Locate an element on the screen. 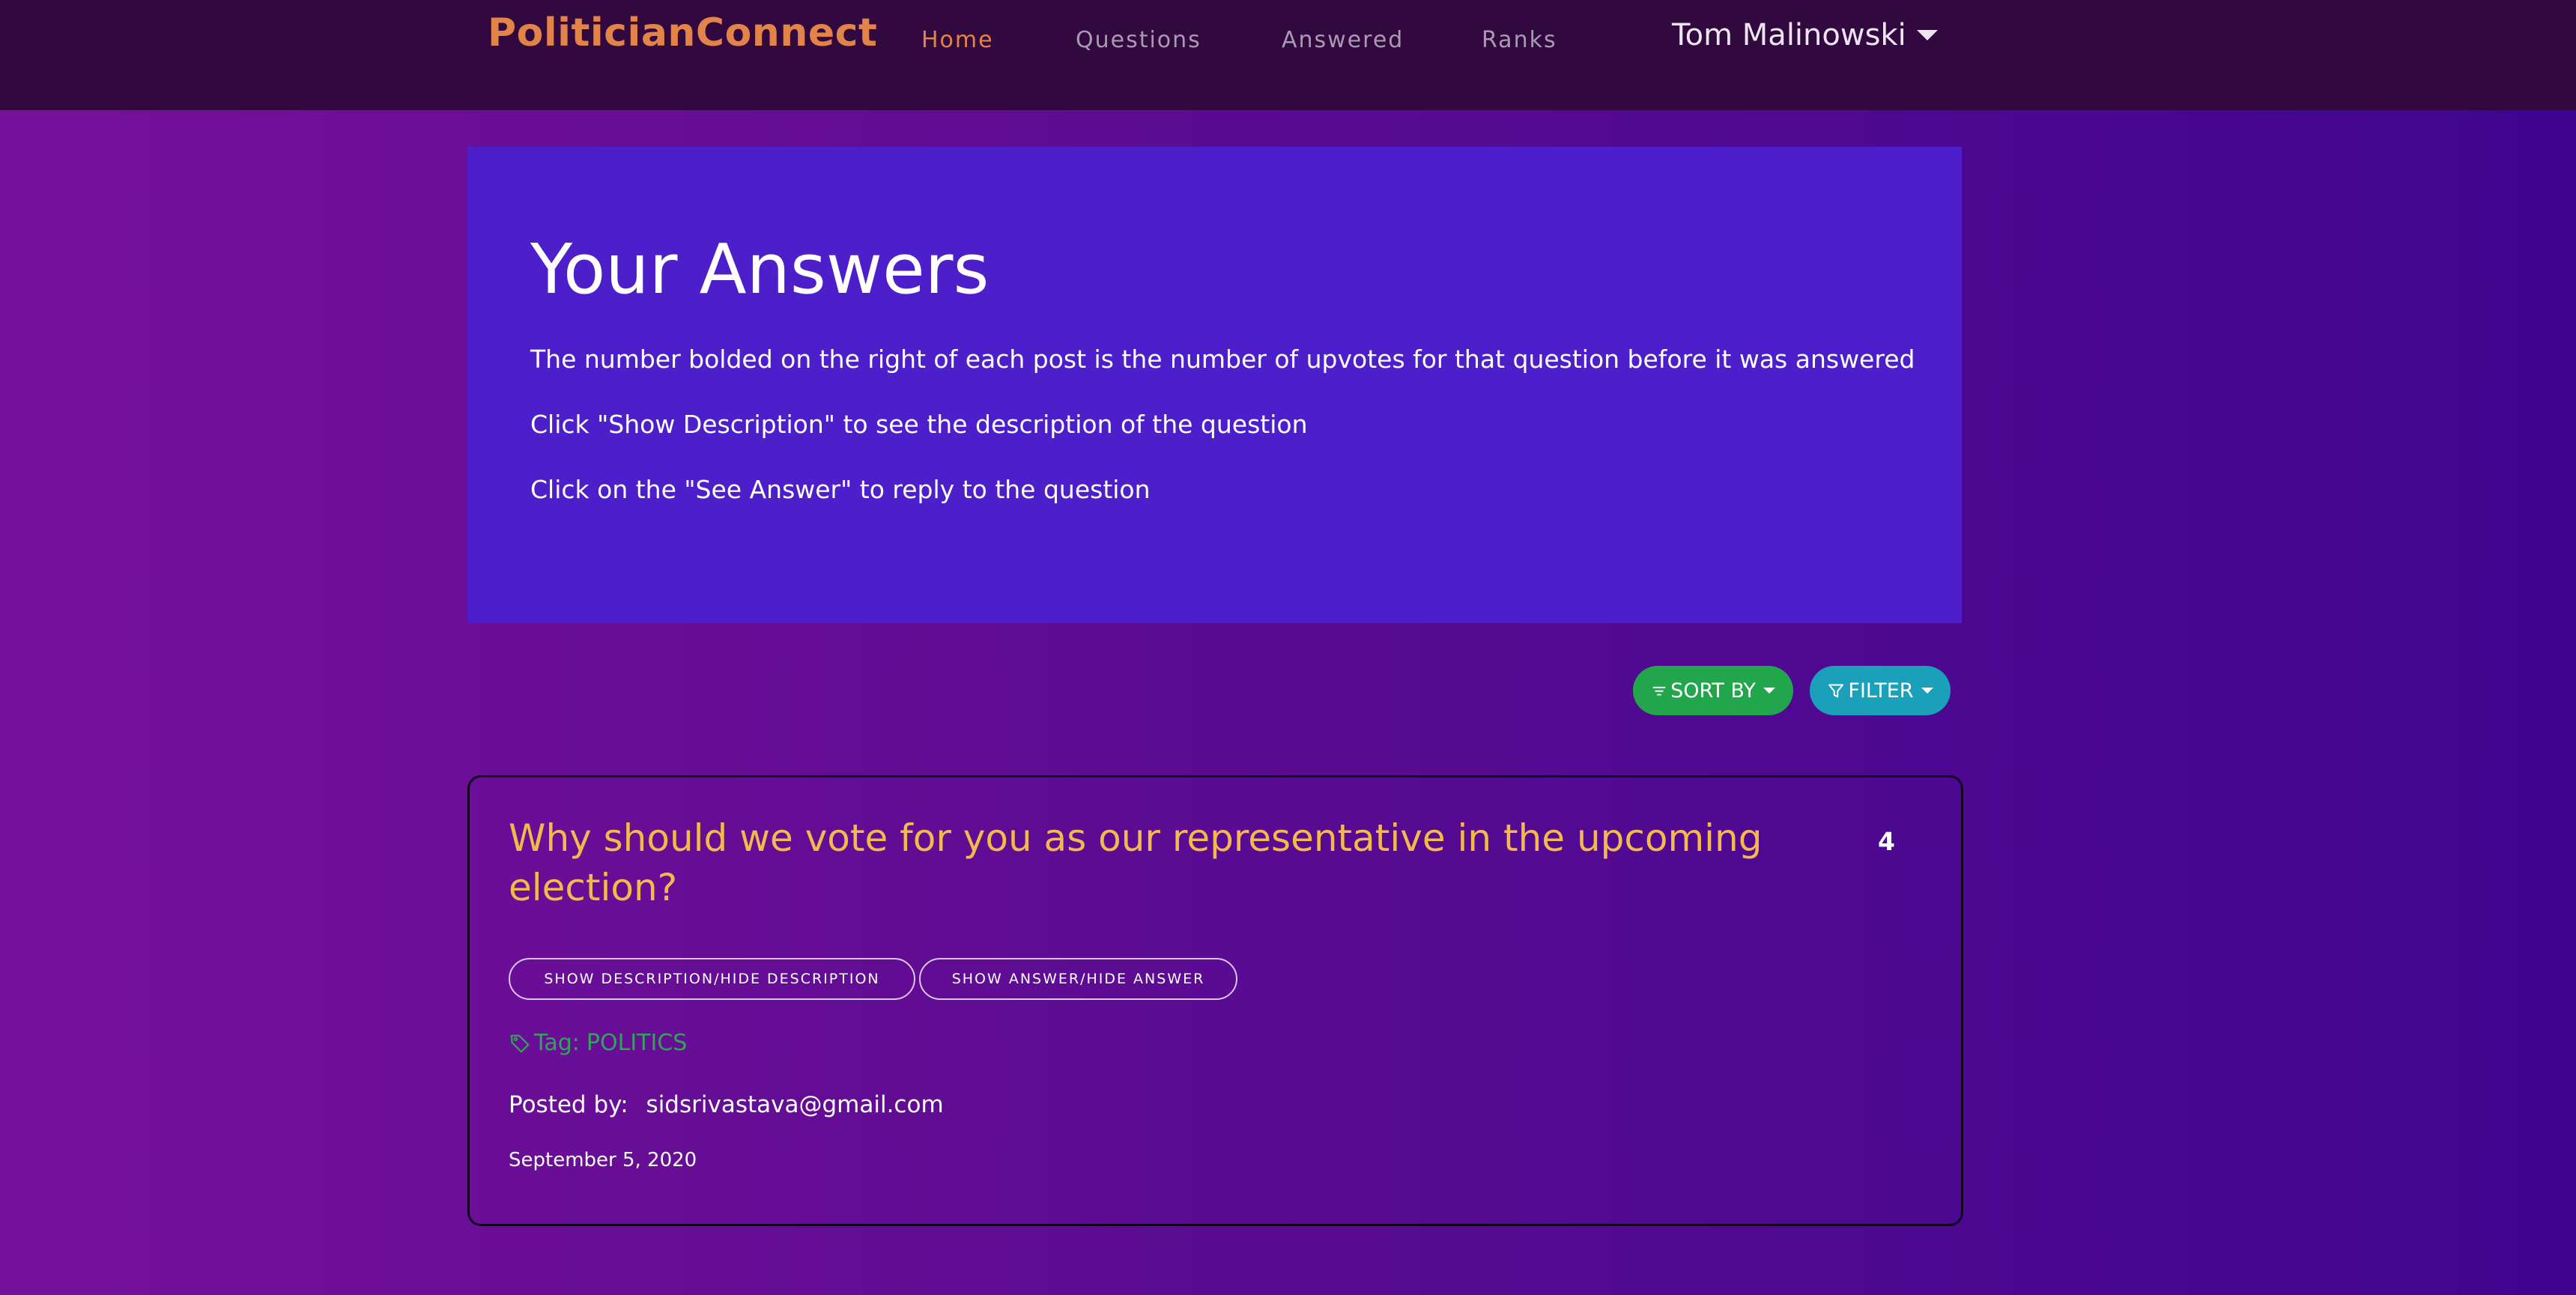 The height and width of the screenshot is (1295, 2576). filter-label: FILTER is located at coordinates (1881, 691).